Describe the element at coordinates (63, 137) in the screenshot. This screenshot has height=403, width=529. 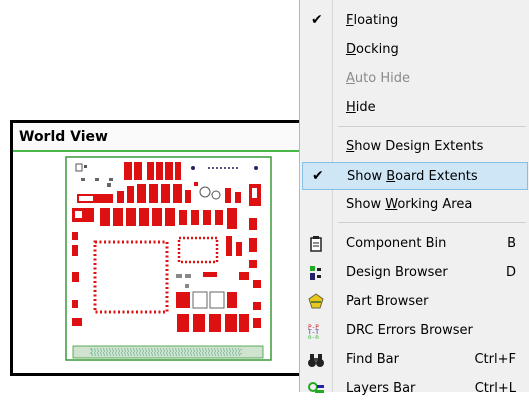
I see `world-view-title: World View` at that location.